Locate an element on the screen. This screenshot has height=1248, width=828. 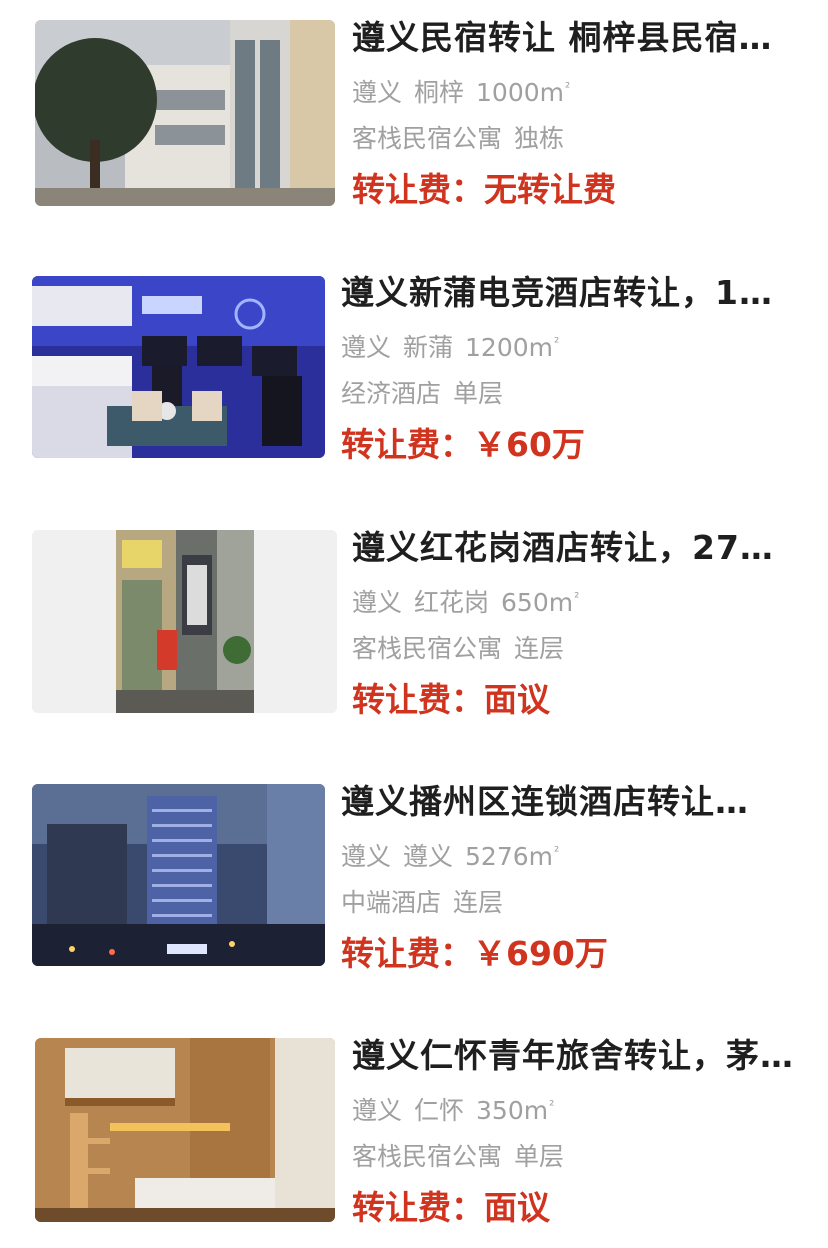
area-label: 650m² is located at coordinates (540, 603).